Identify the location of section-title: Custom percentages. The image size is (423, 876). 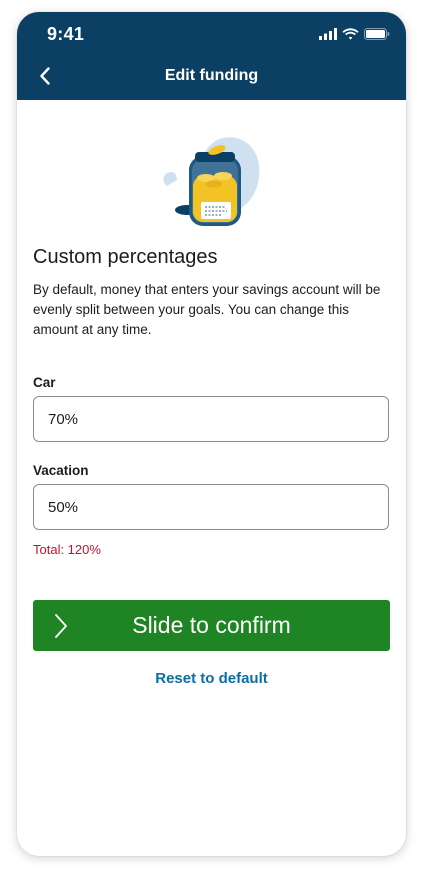
(125, 257).